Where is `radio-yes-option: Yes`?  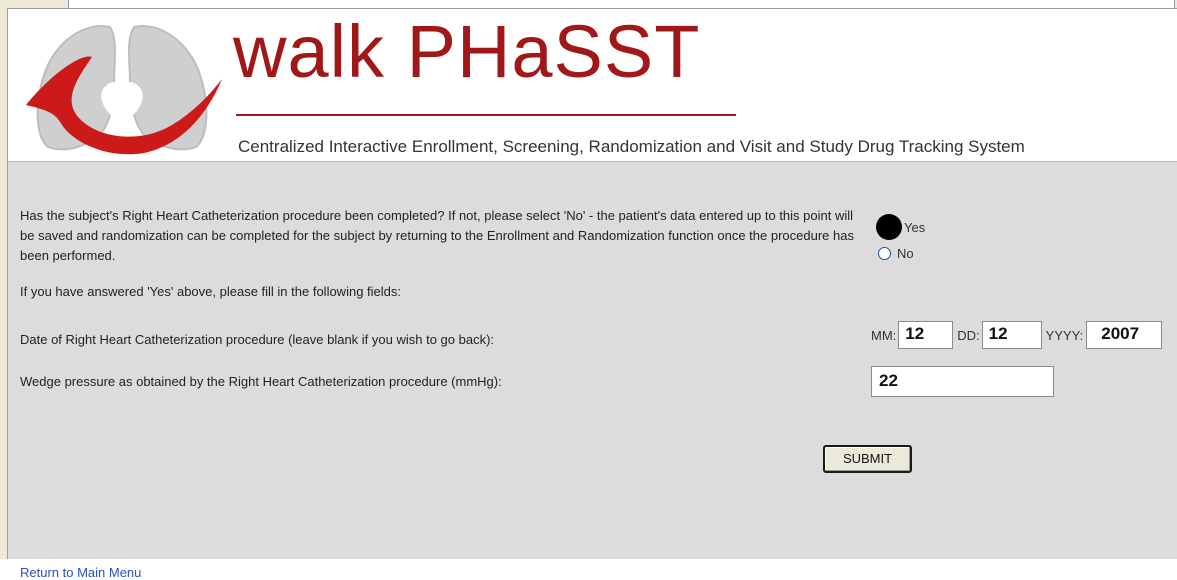 radio-yes-option: Yes is located at coordinates (900, 227).